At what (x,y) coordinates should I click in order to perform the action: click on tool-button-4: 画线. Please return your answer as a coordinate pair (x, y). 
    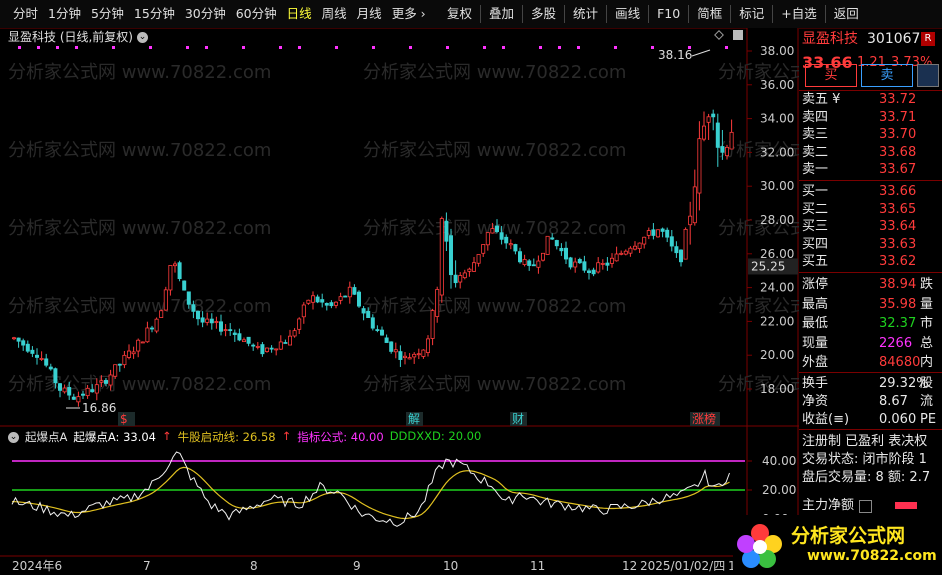
    Looking at the image, I should click on (627, 14).